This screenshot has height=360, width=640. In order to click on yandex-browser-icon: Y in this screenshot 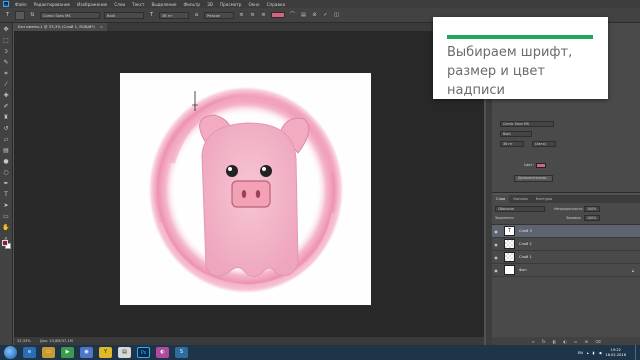, I will do `click(105, 352)`.